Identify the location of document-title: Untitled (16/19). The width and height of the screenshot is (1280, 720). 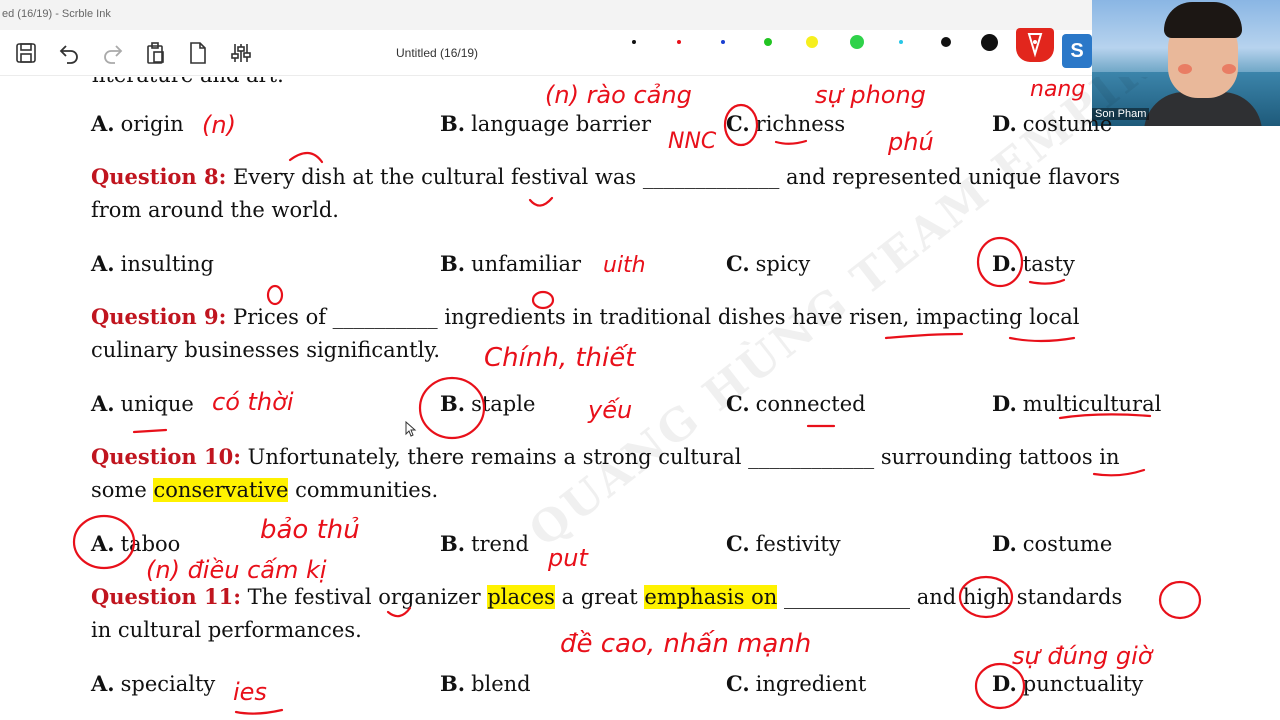
(437, 53).